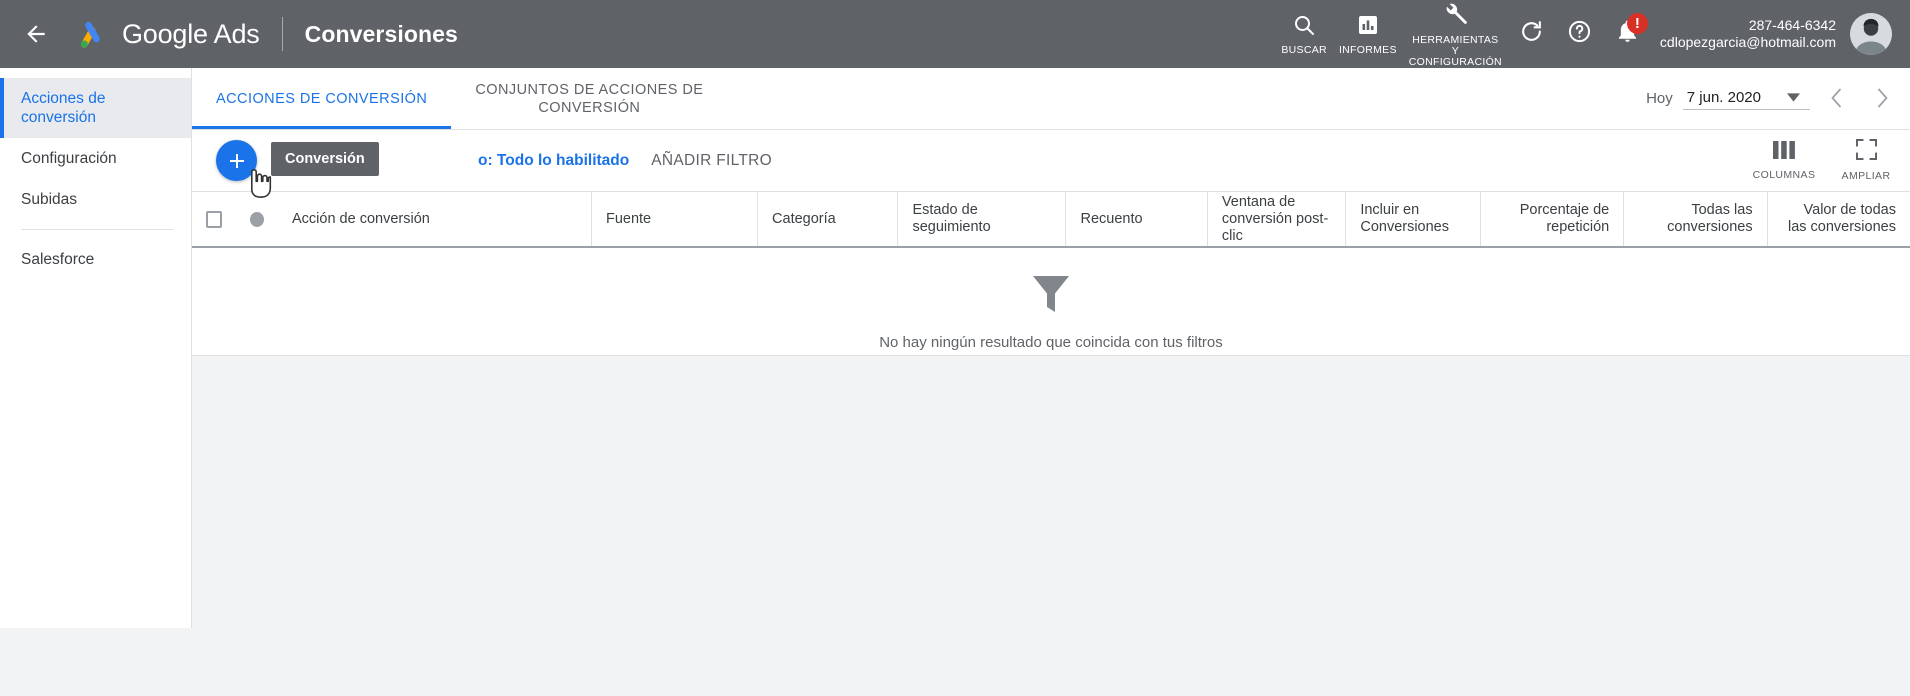  I want to click on column-label: Categoría, so click(804, 218).